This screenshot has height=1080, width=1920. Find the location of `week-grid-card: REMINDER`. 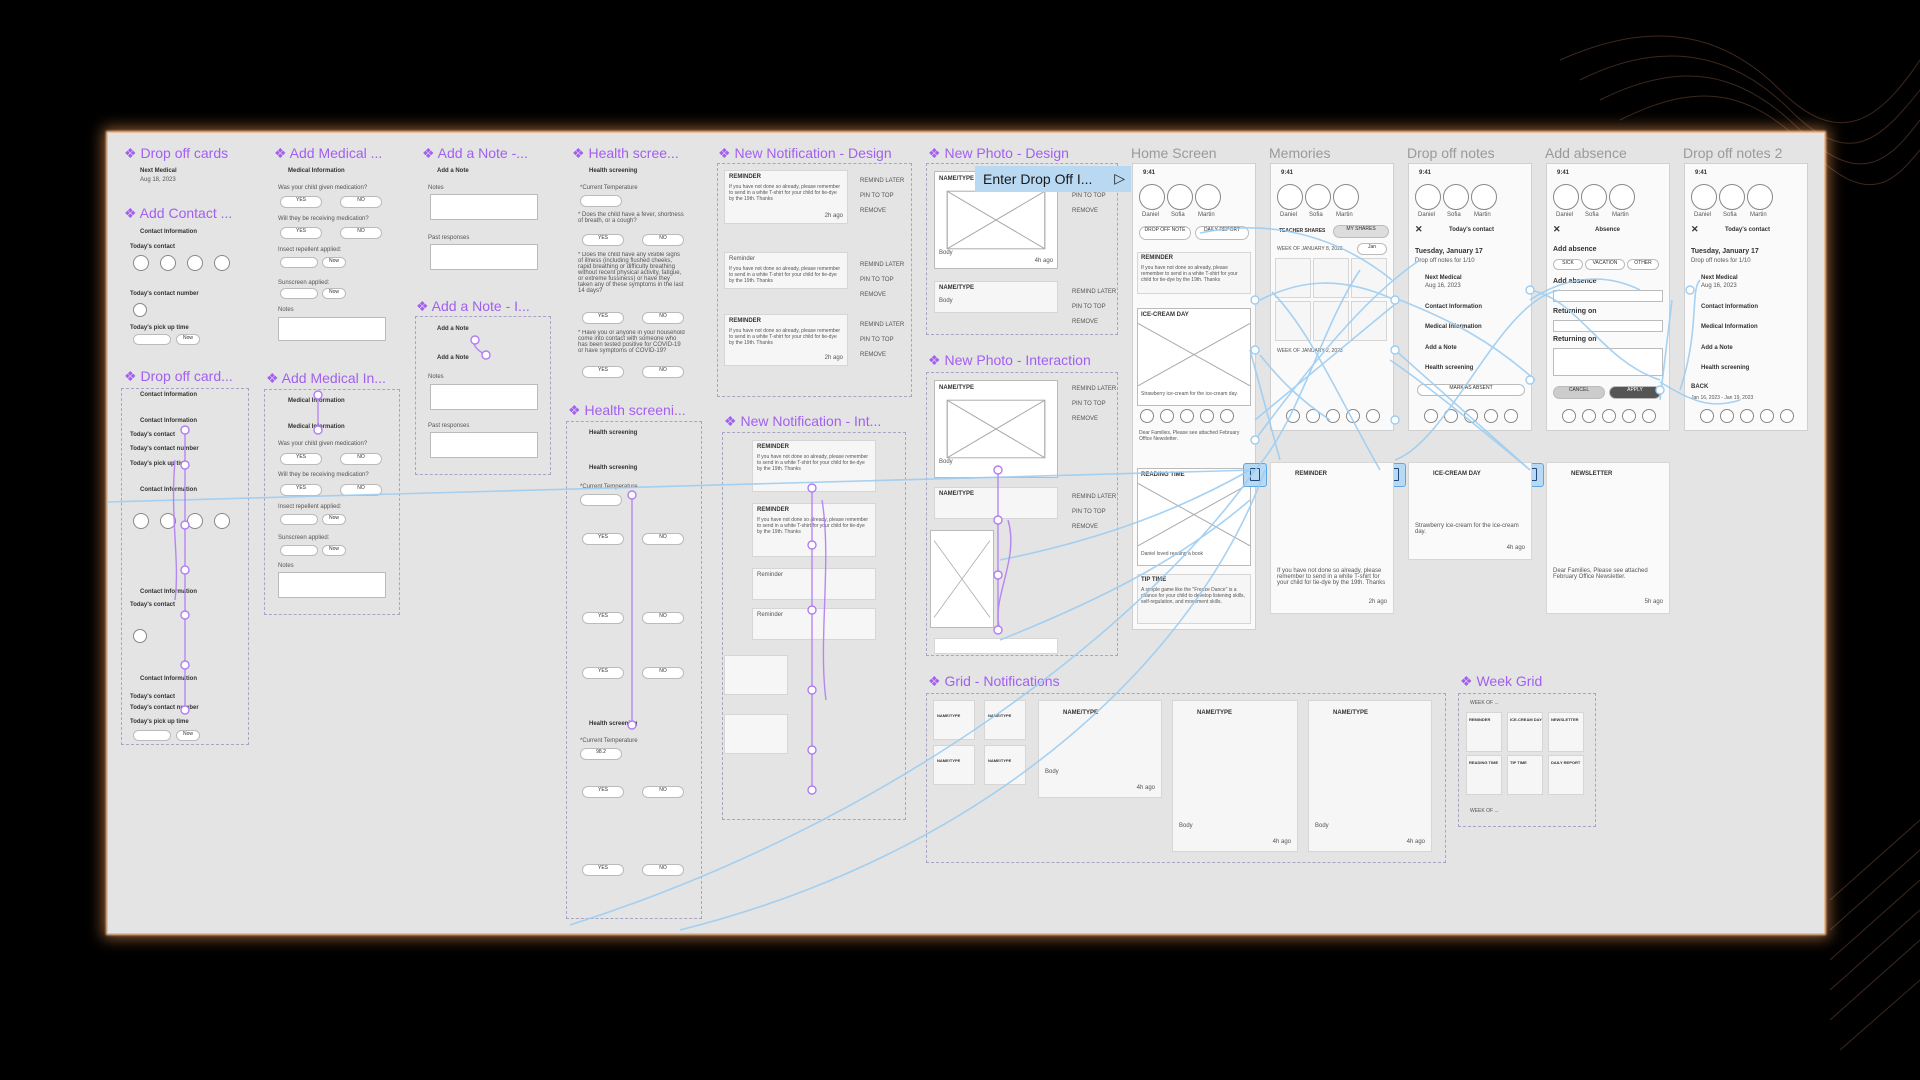

week-grid-card: REMINDER is located at coordinates (1484, 732).